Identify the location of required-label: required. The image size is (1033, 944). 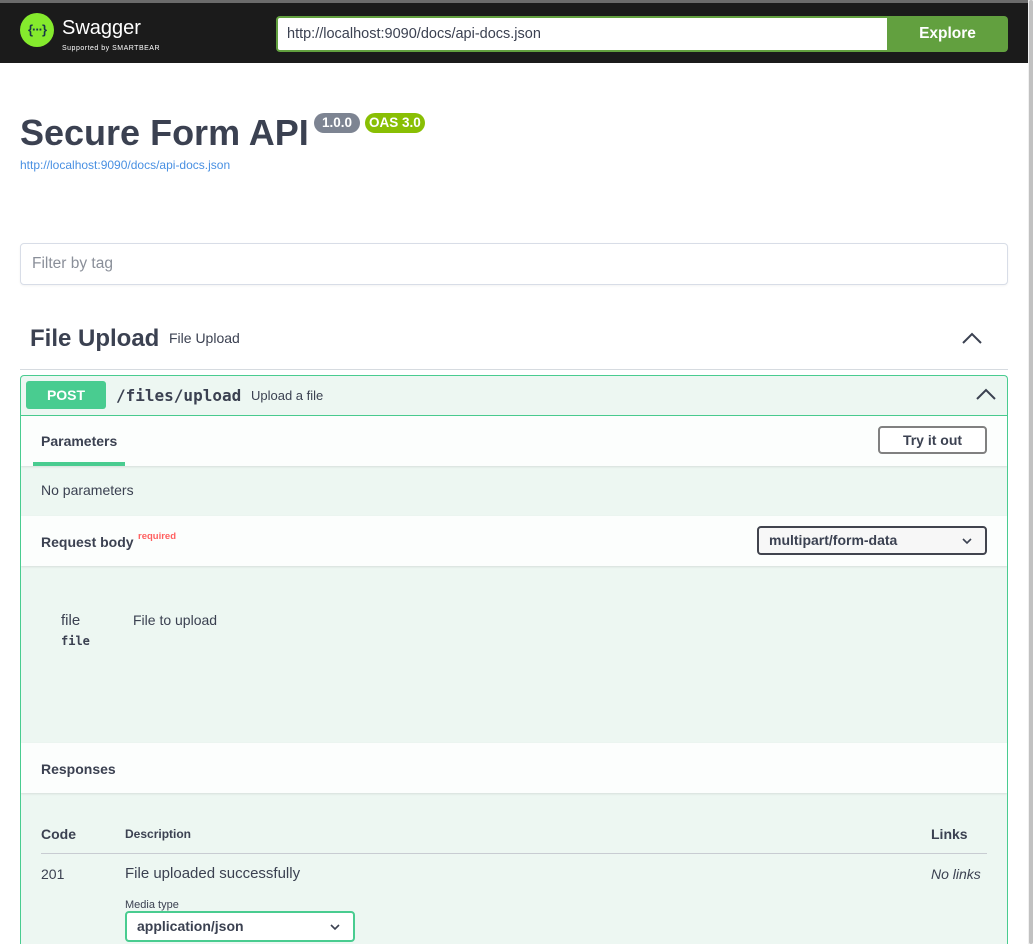
(157, 536).